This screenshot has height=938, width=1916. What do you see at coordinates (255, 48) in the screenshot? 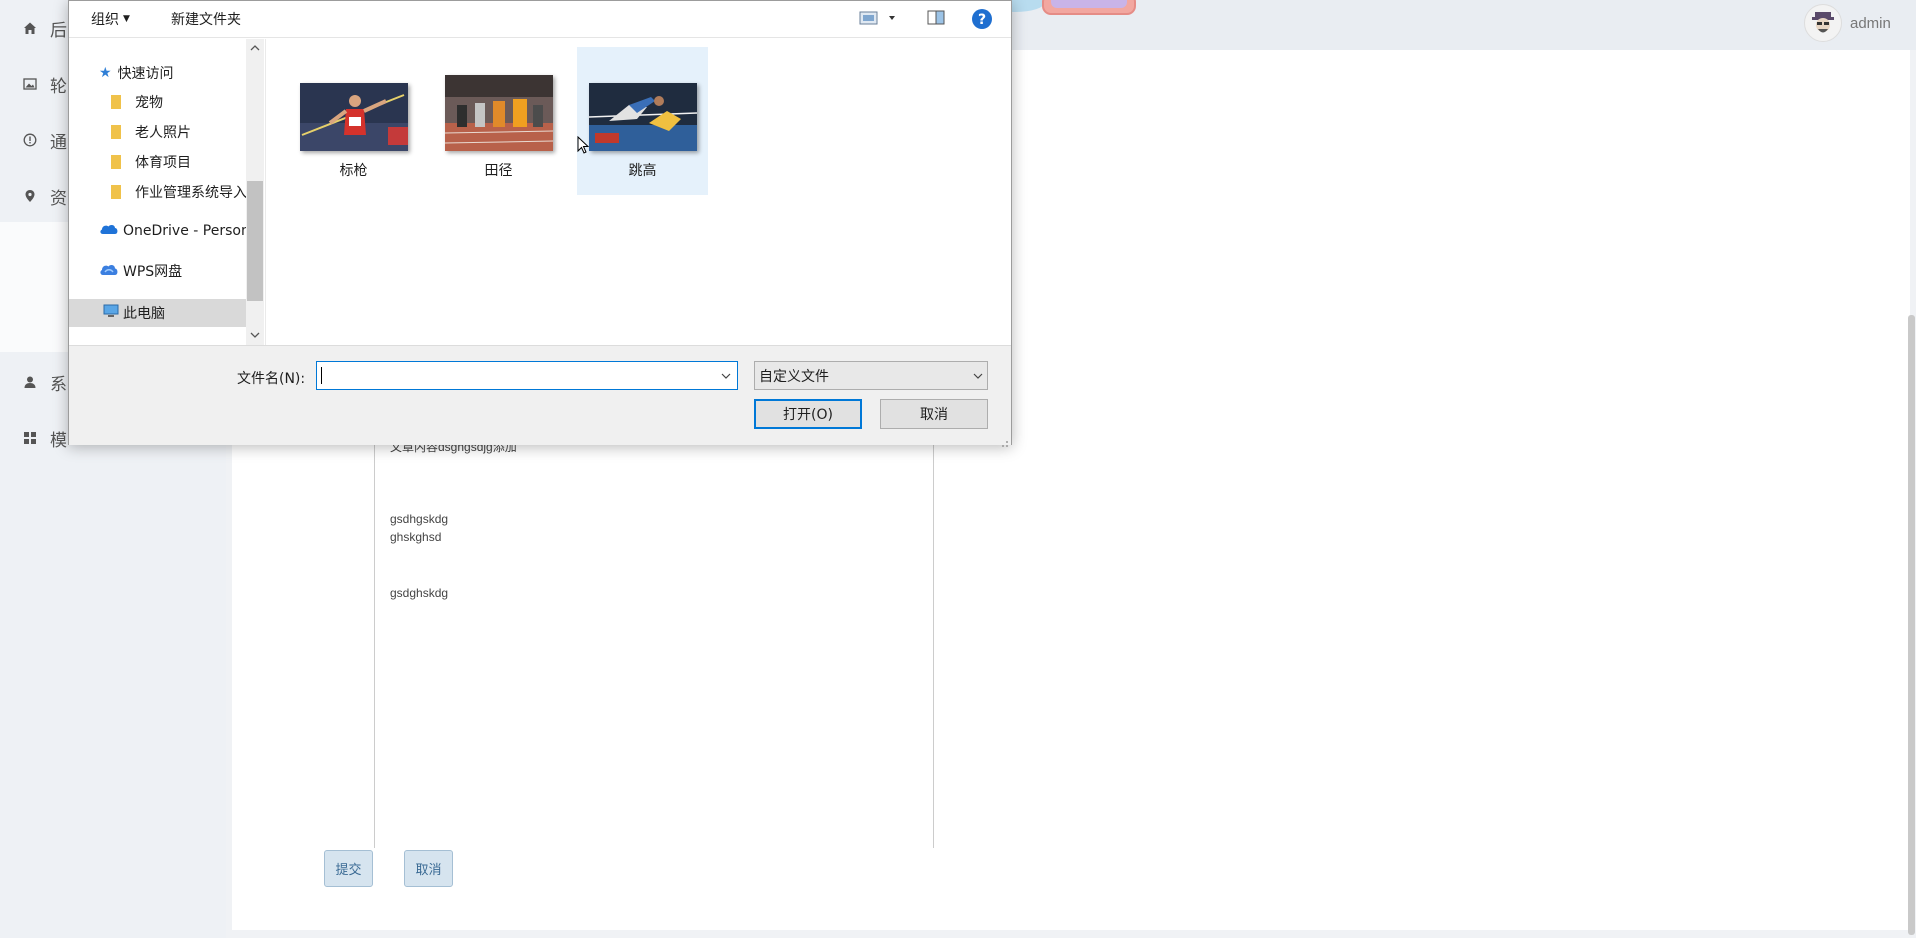
I see `scroll-up-icon` at bounding box center [255, 48].